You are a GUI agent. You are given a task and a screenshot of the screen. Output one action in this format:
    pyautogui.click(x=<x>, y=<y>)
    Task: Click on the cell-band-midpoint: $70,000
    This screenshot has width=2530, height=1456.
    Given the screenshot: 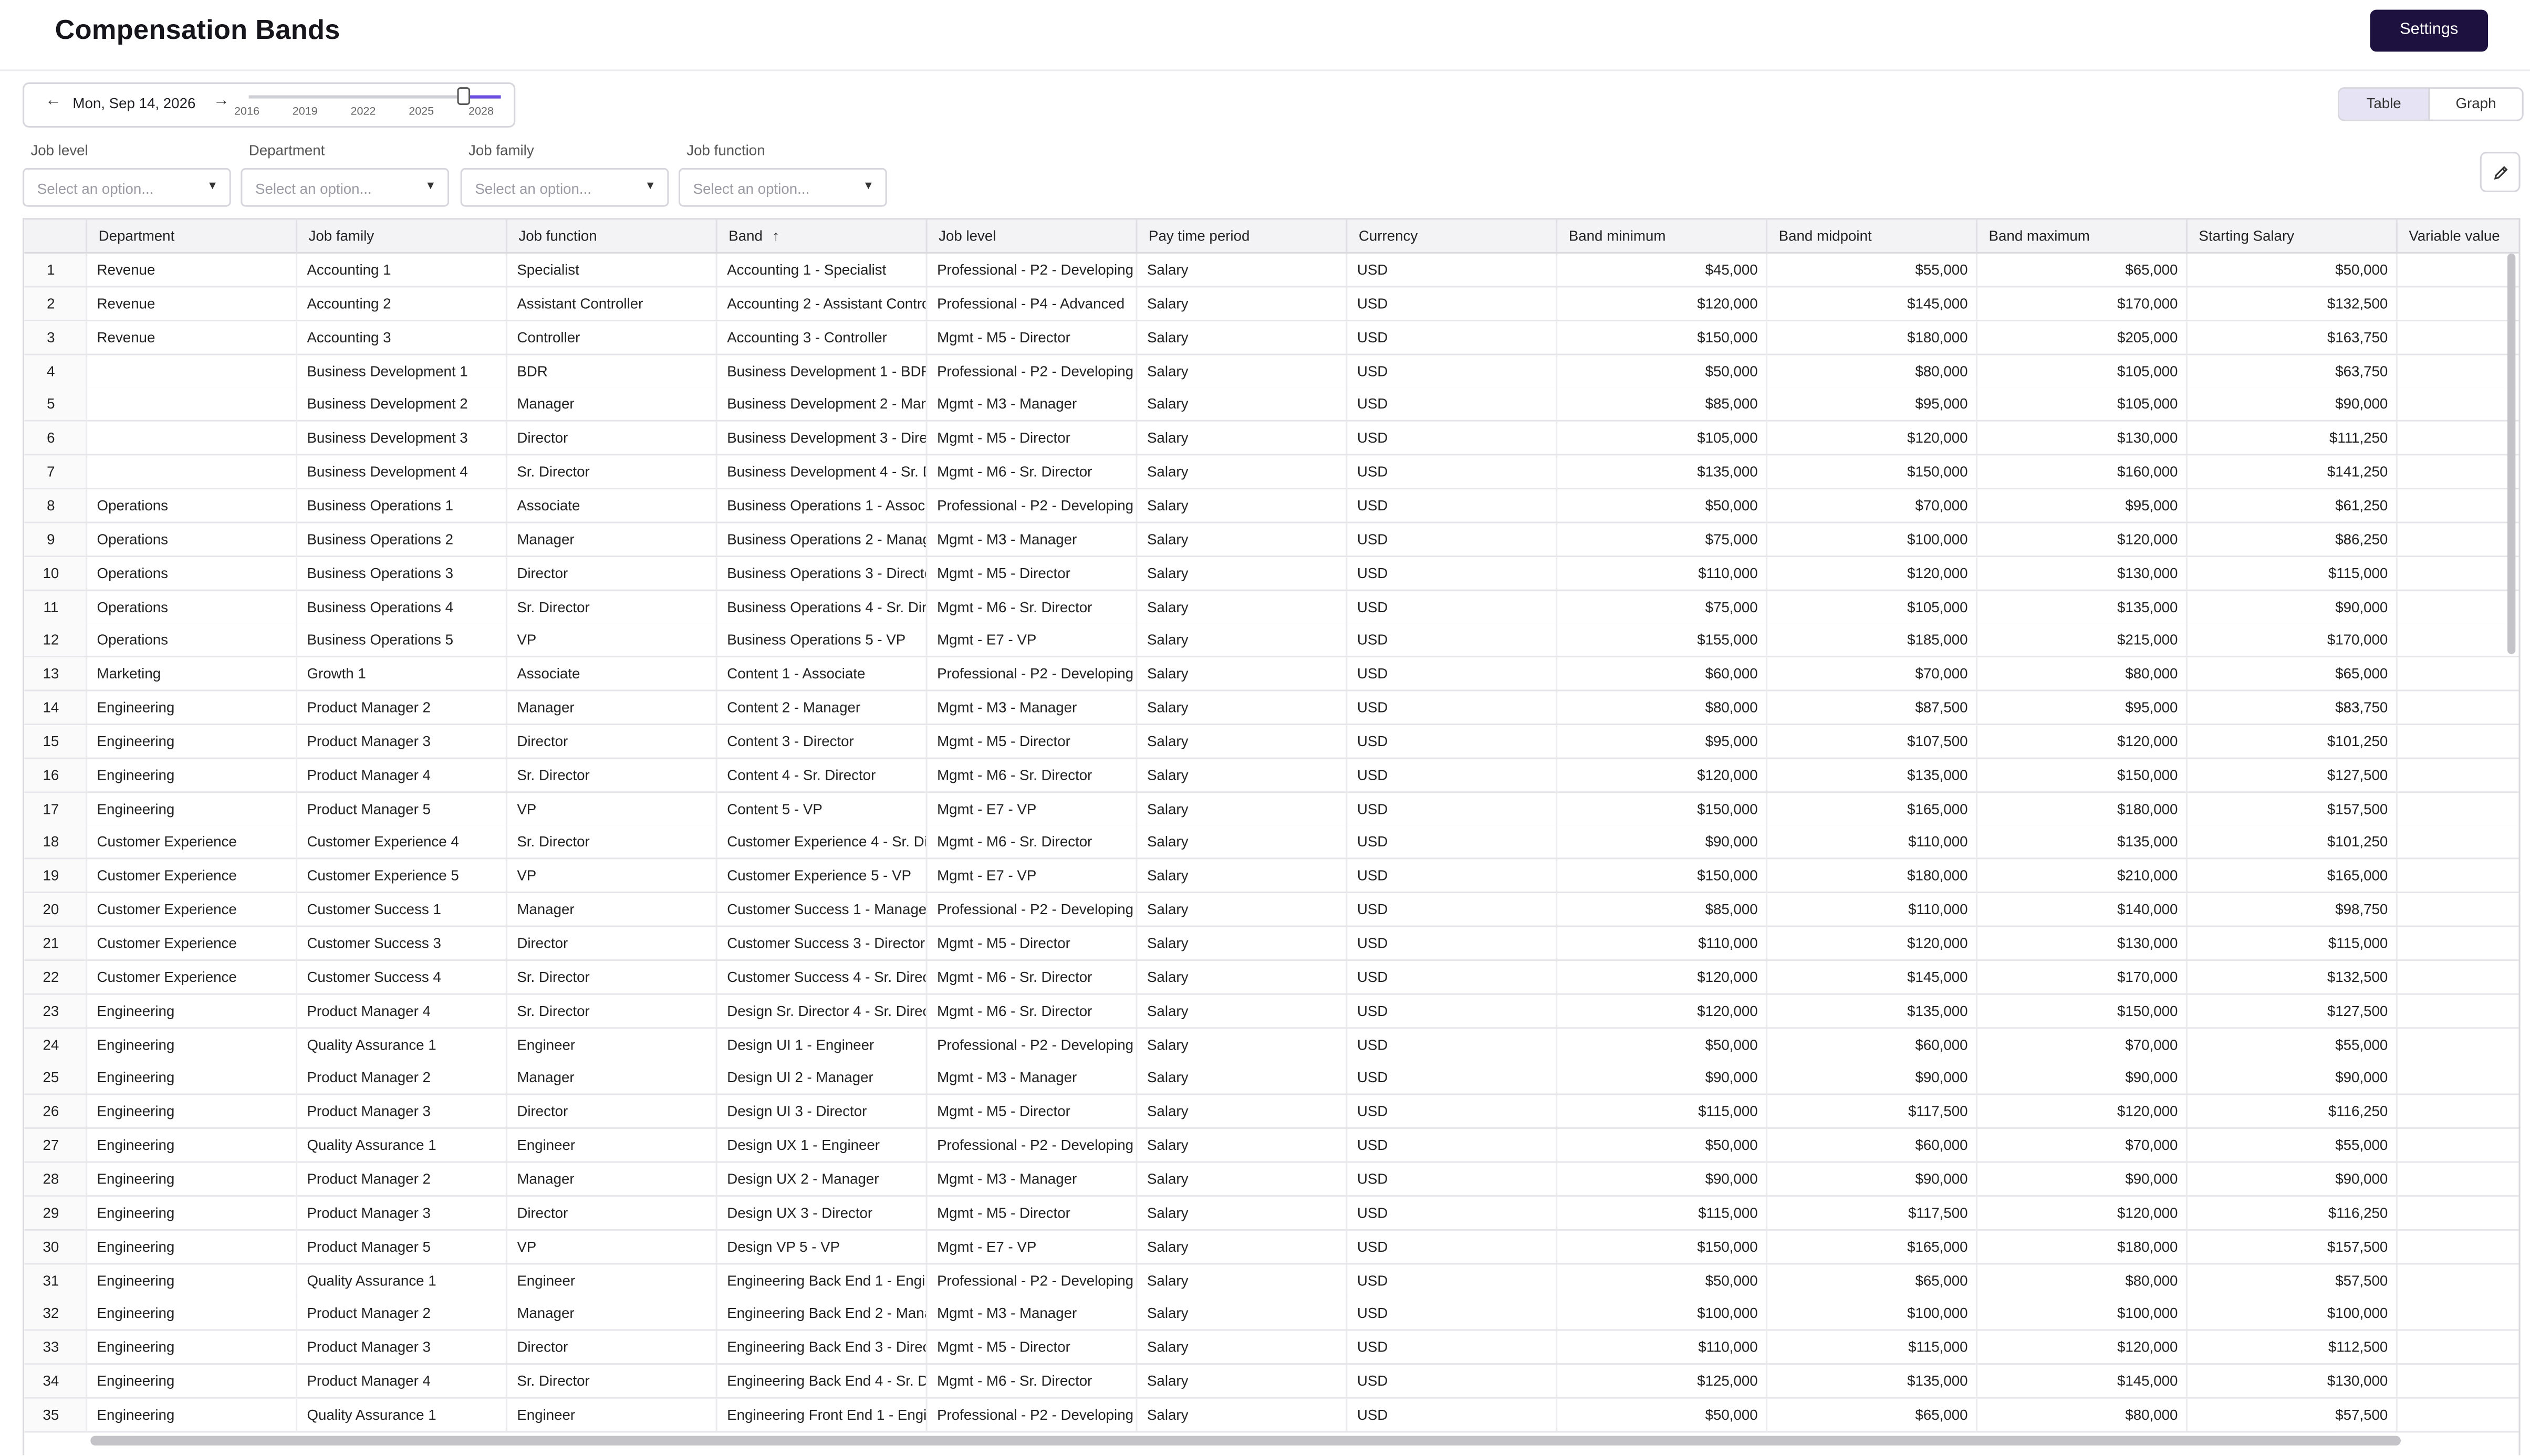 What is the action you would take?
    pyautogui.click(x=1872, y=673)
    